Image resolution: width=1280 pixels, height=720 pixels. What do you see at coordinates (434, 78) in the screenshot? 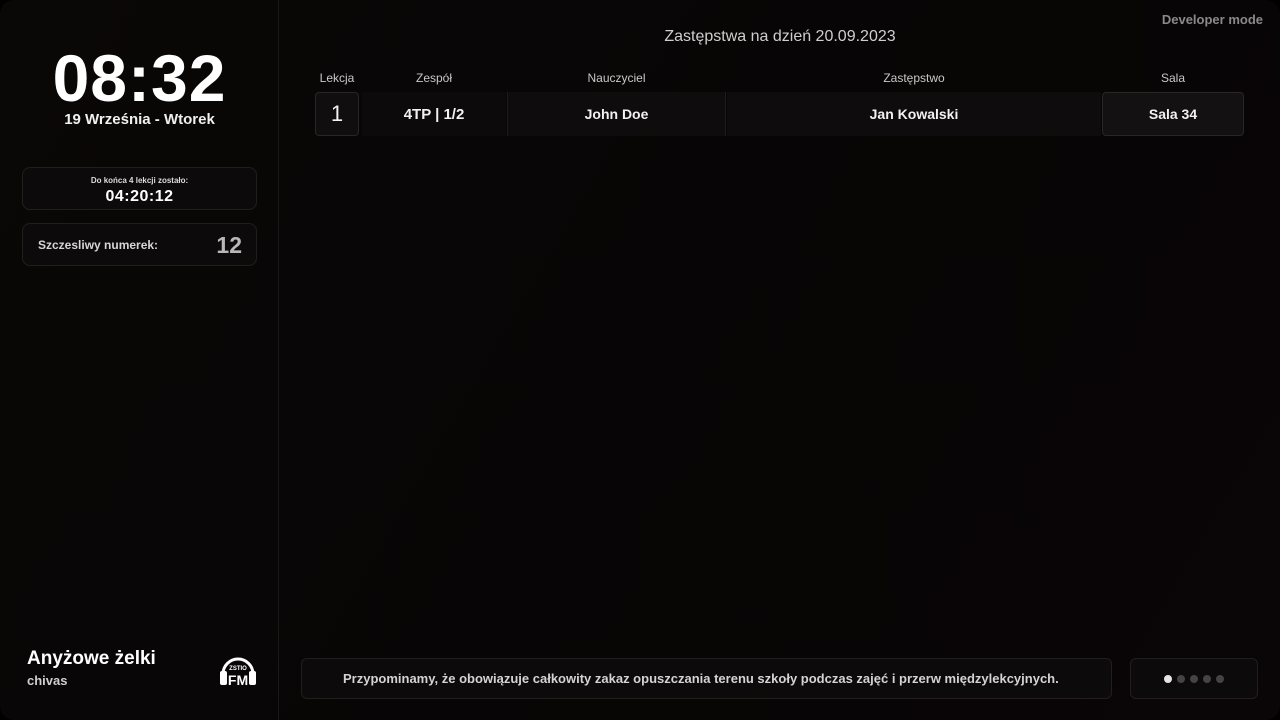
I see `column-header-team: Zespół` at bounding box center [434, 78].